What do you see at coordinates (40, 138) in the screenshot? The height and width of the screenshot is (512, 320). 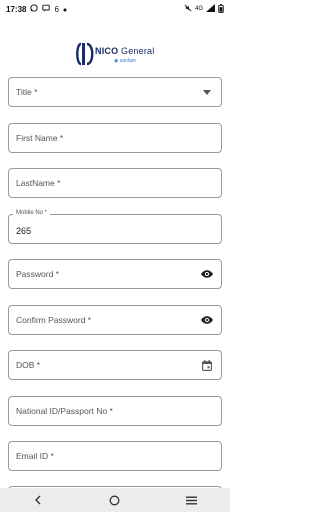 I see `first-name-label: First Name *` at bounding box center [40, 138].